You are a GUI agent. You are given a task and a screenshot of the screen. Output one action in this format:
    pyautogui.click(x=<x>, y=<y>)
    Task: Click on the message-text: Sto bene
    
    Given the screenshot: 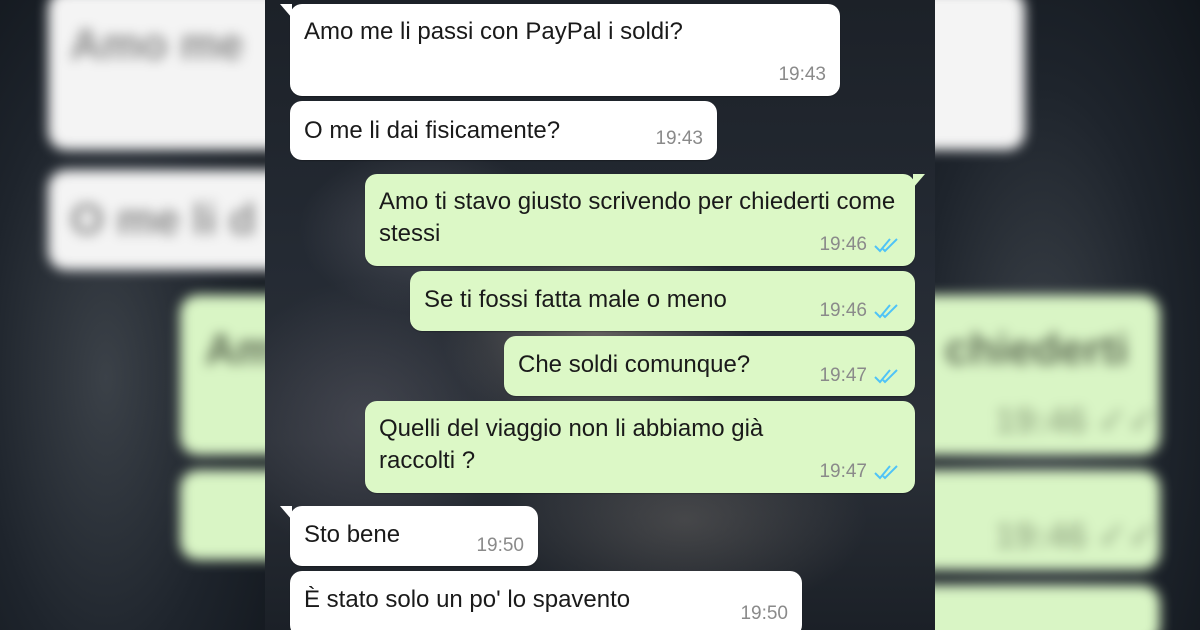 What is the action you would take?
    pyautogui.click(x=352, y=534)
    